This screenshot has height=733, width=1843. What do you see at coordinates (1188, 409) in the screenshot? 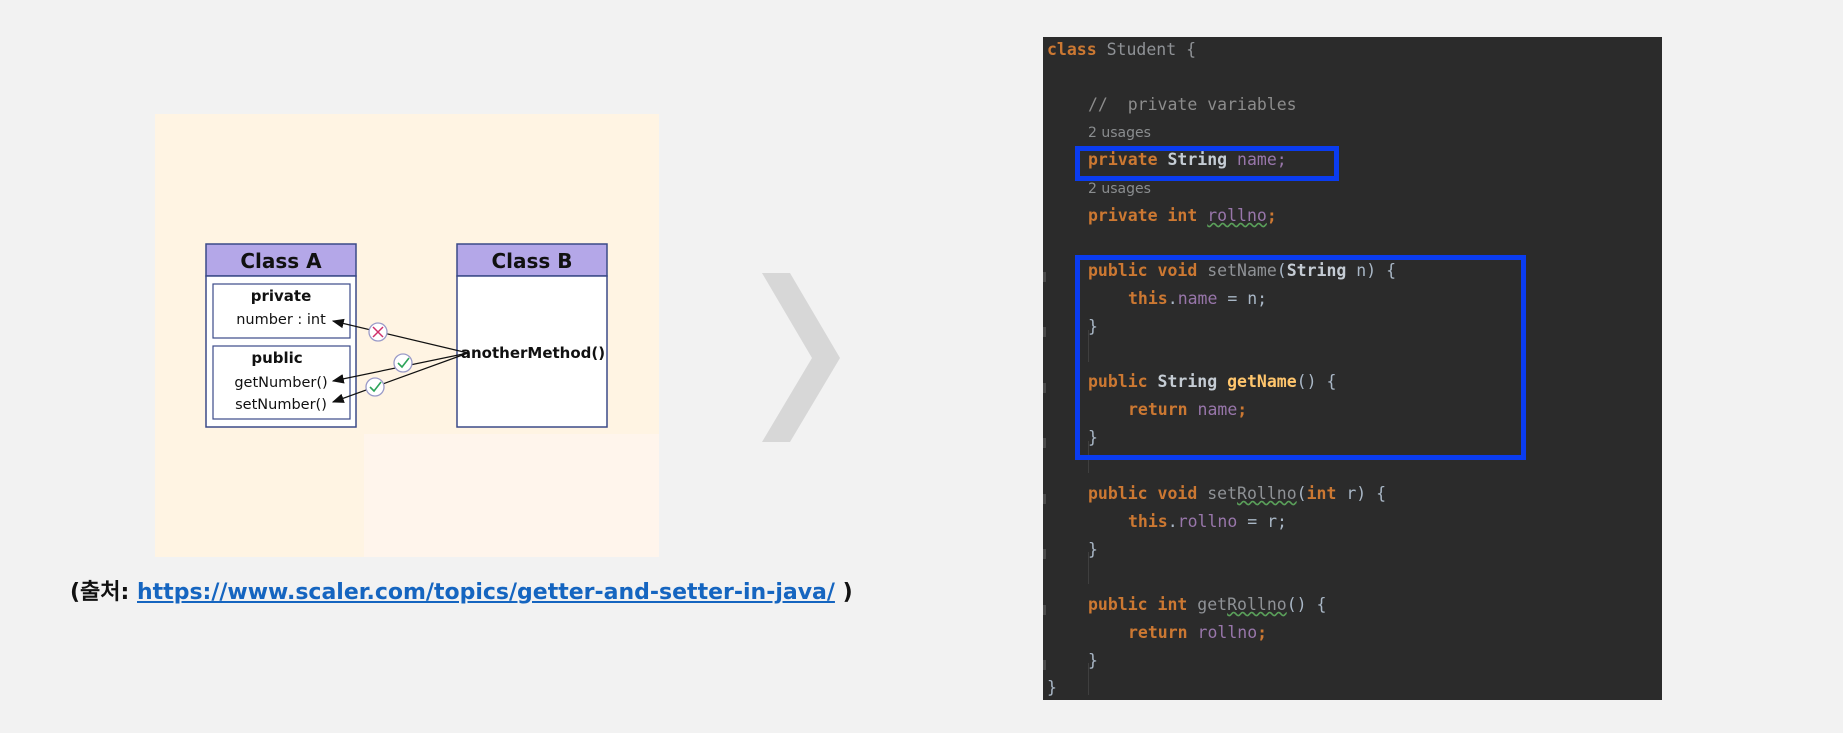
I see `code-line-getname-body: return name;` at bounding box center [1188, 409].